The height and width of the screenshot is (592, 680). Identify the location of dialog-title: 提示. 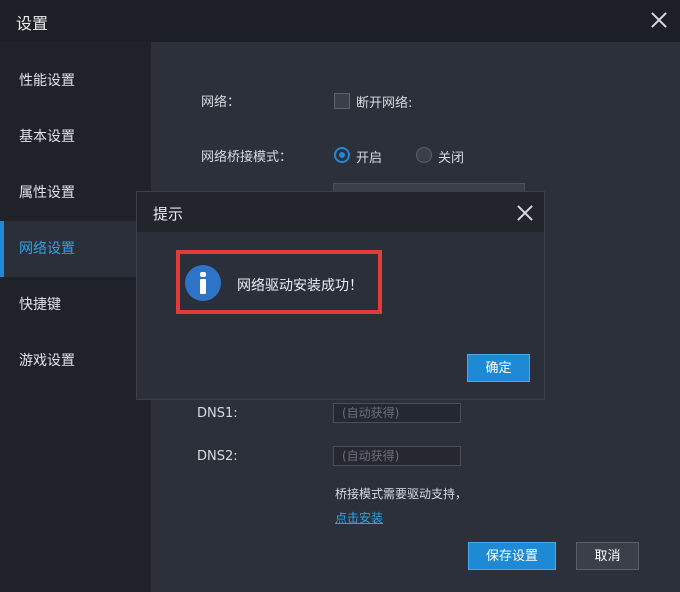
(168, 214).